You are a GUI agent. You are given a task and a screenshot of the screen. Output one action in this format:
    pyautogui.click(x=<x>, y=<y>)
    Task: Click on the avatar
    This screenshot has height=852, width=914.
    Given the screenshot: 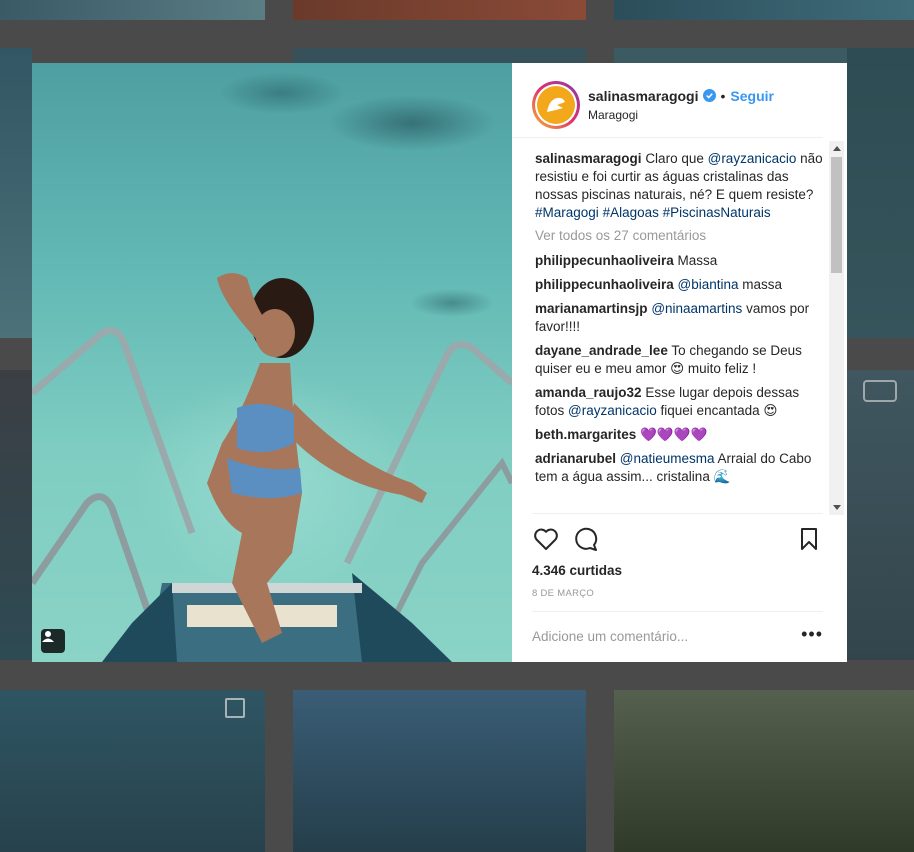 What is the action you would take?
    pyautogui.click(x=556, y=104)
    